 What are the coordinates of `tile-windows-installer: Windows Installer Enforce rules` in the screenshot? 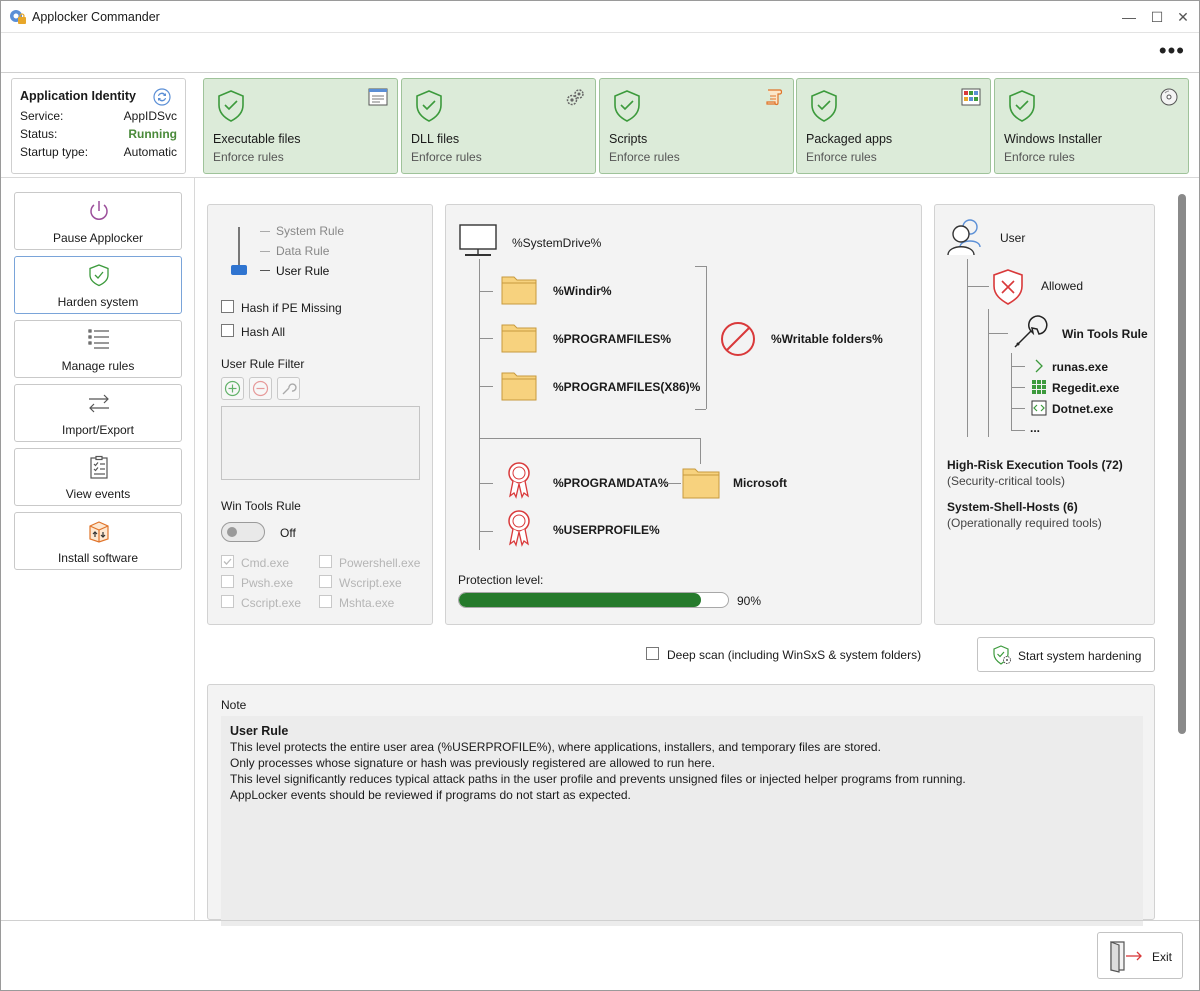 It's located at (1091, 126).